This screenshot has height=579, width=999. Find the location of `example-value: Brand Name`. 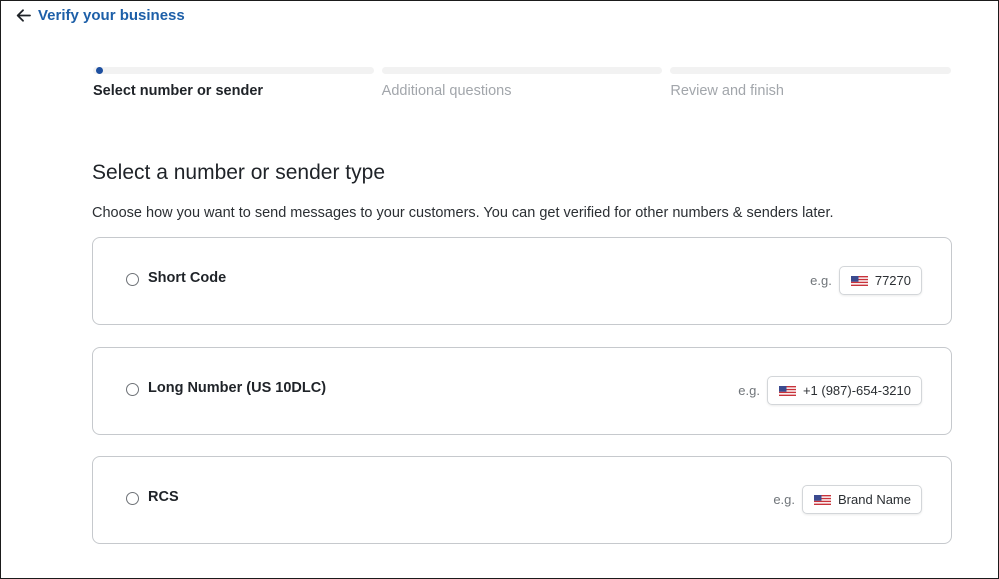

example-value: Brand Name is located at coordinates (874, 499).